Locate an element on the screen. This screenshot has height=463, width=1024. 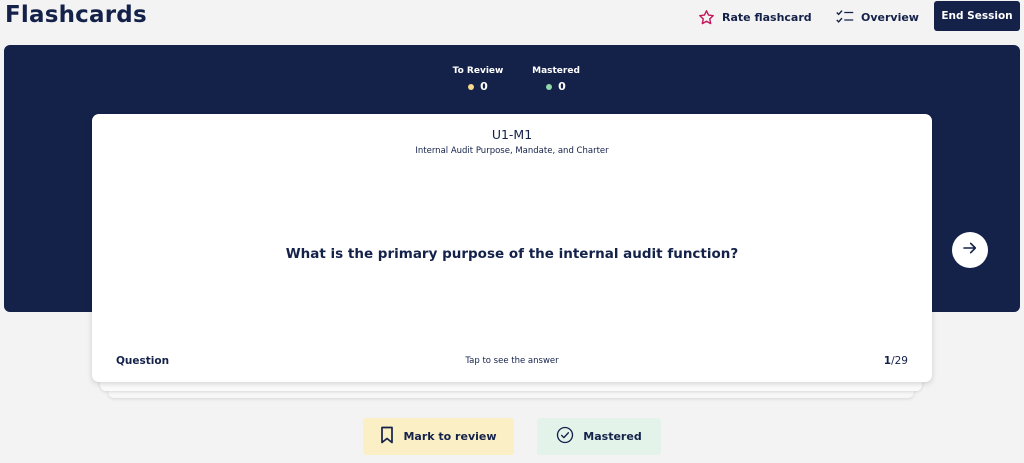
page-title: Flashcards is located at coordinates (76, 15).